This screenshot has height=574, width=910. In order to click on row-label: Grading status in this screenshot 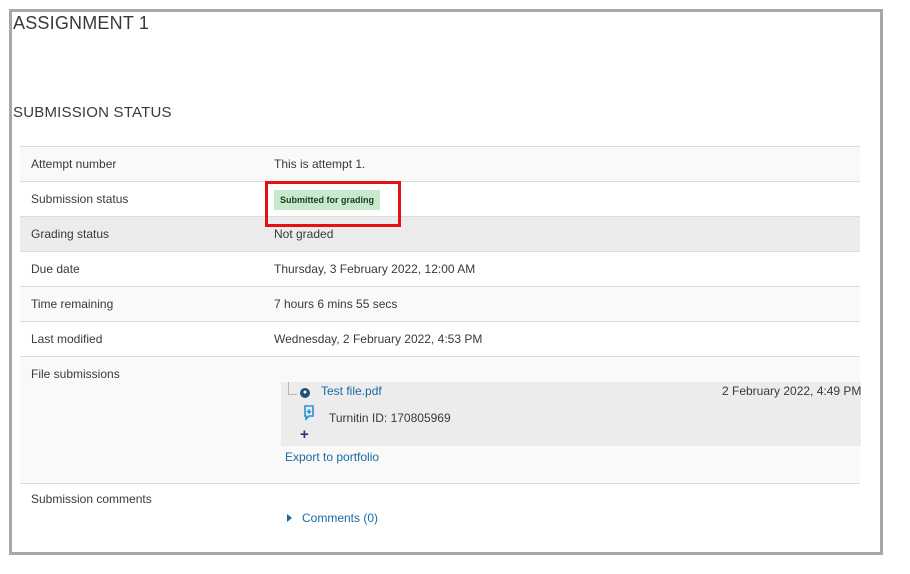, I will do `click(143, 234)`.